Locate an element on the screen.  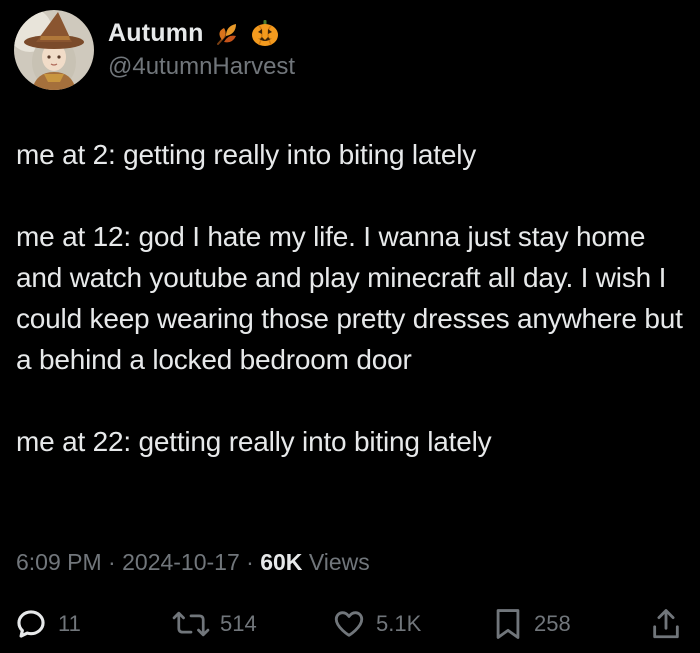
bookmark-count: 258 is located at coordinates (552, 623).